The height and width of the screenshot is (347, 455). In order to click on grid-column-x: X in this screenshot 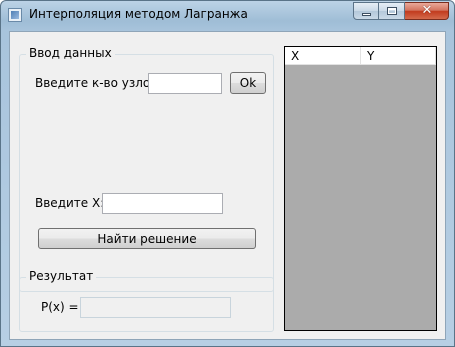, I will do `click(323, 56)`.